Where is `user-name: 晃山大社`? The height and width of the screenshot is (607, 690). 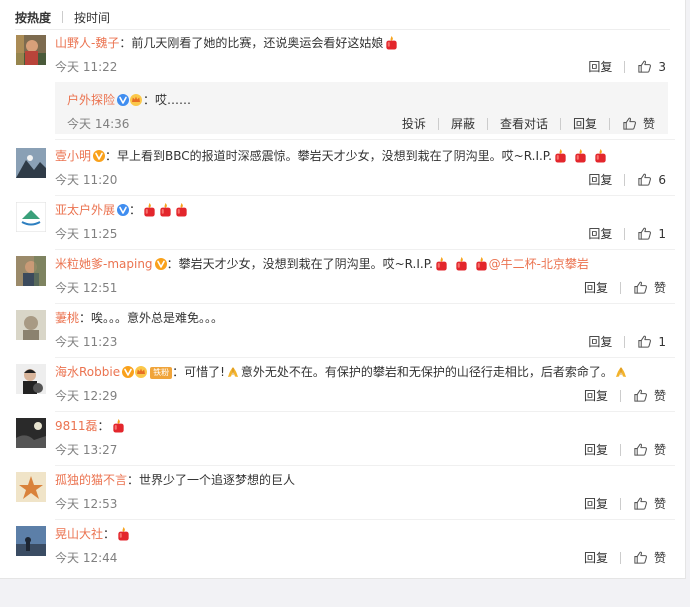
user-name: 晃山大社 is located at coordinates (79, 534).